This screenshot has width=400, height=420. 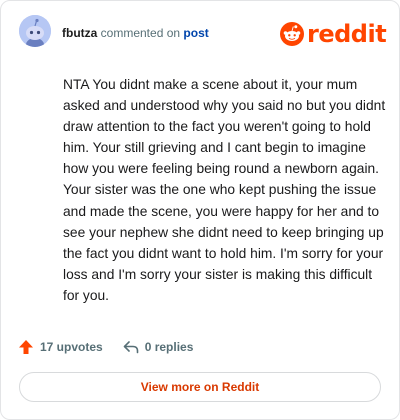 I want to click on view-more-button: View more on Reddit, so click(x=200, y=387).